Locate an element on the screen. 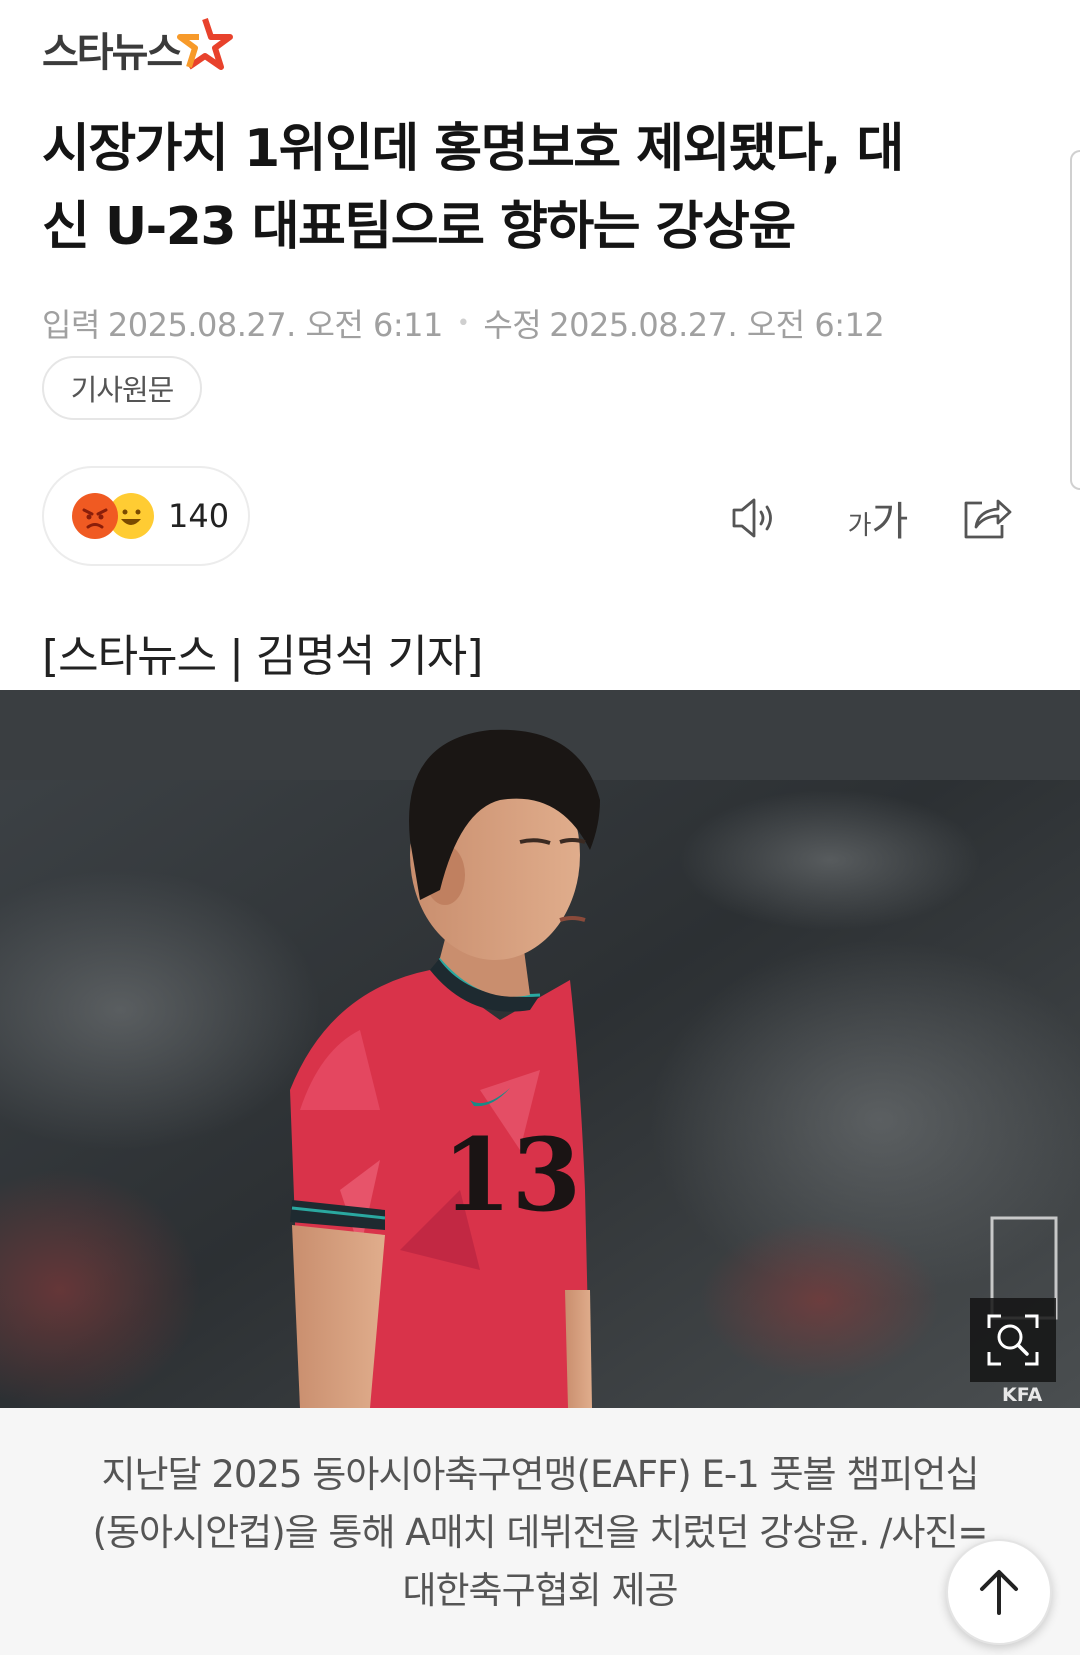 The width and height of the screenshot is (1080, 1655). article-byline: [스타뉴스 | 김명석 기자] is located at coordinates (262, 656).